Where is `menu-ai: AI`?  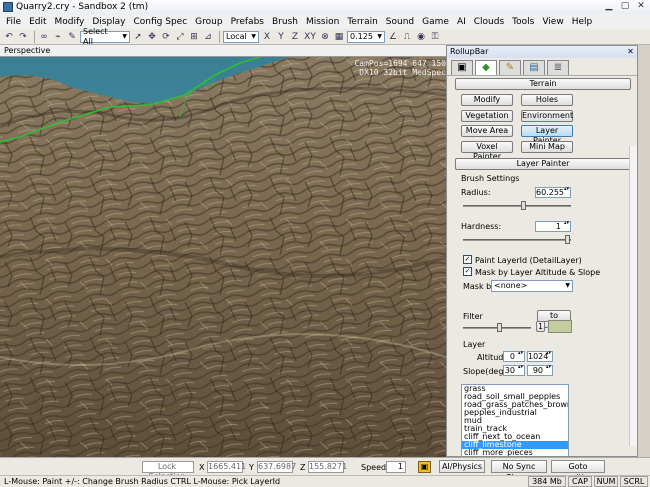 menu-ai: AI is located at coordinates (461, 22).